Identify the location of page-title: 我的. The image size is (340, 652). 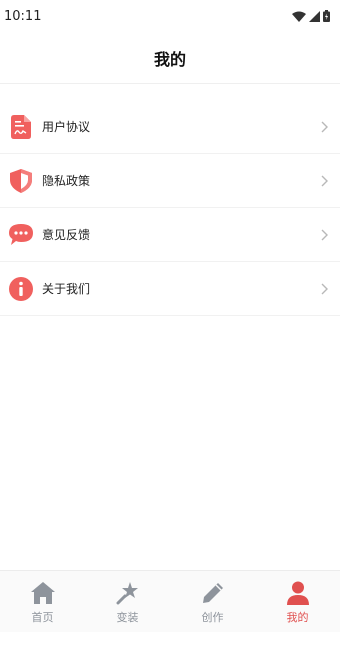
(169, 59).